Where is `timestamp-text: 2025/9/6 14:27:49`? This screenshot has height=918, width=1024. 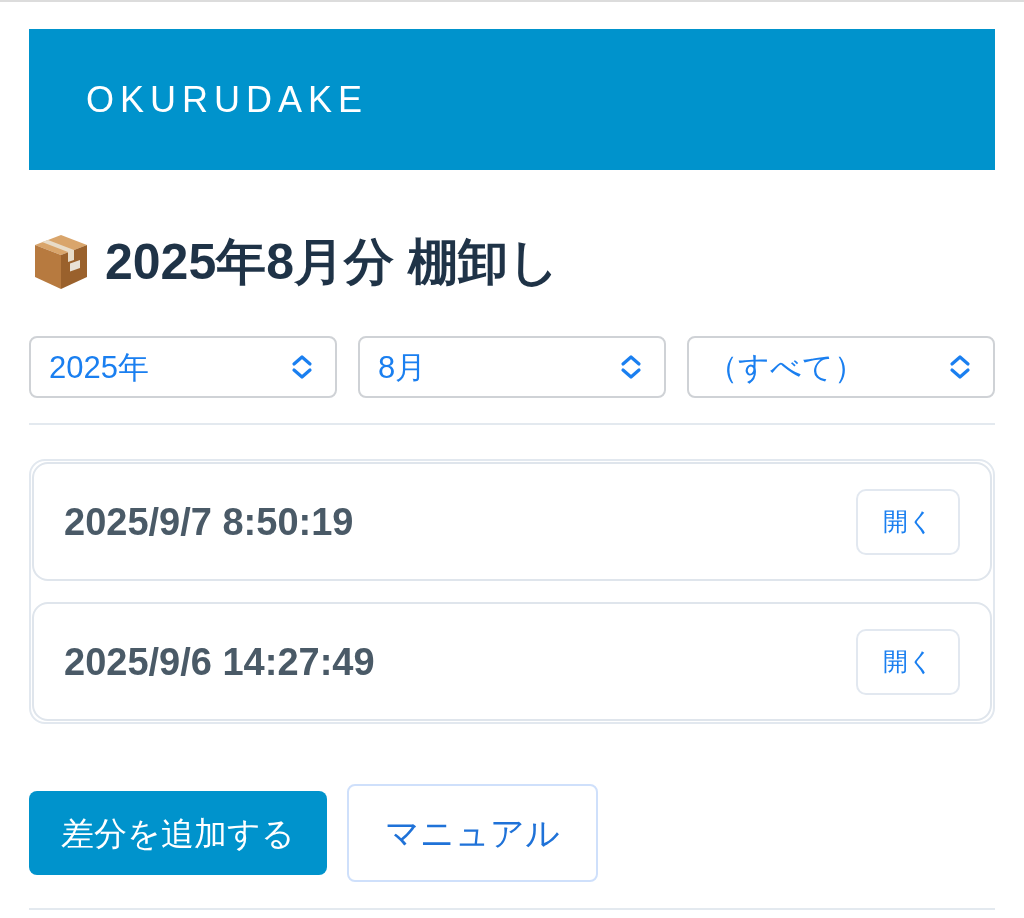
timestamp-text: 2025/9/6 14:27:49 is located at coordinates (219, 661).